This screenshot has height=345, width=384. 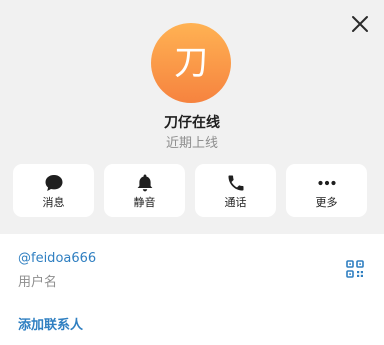 I want to click on more-icon, so click(x=327, y=183).